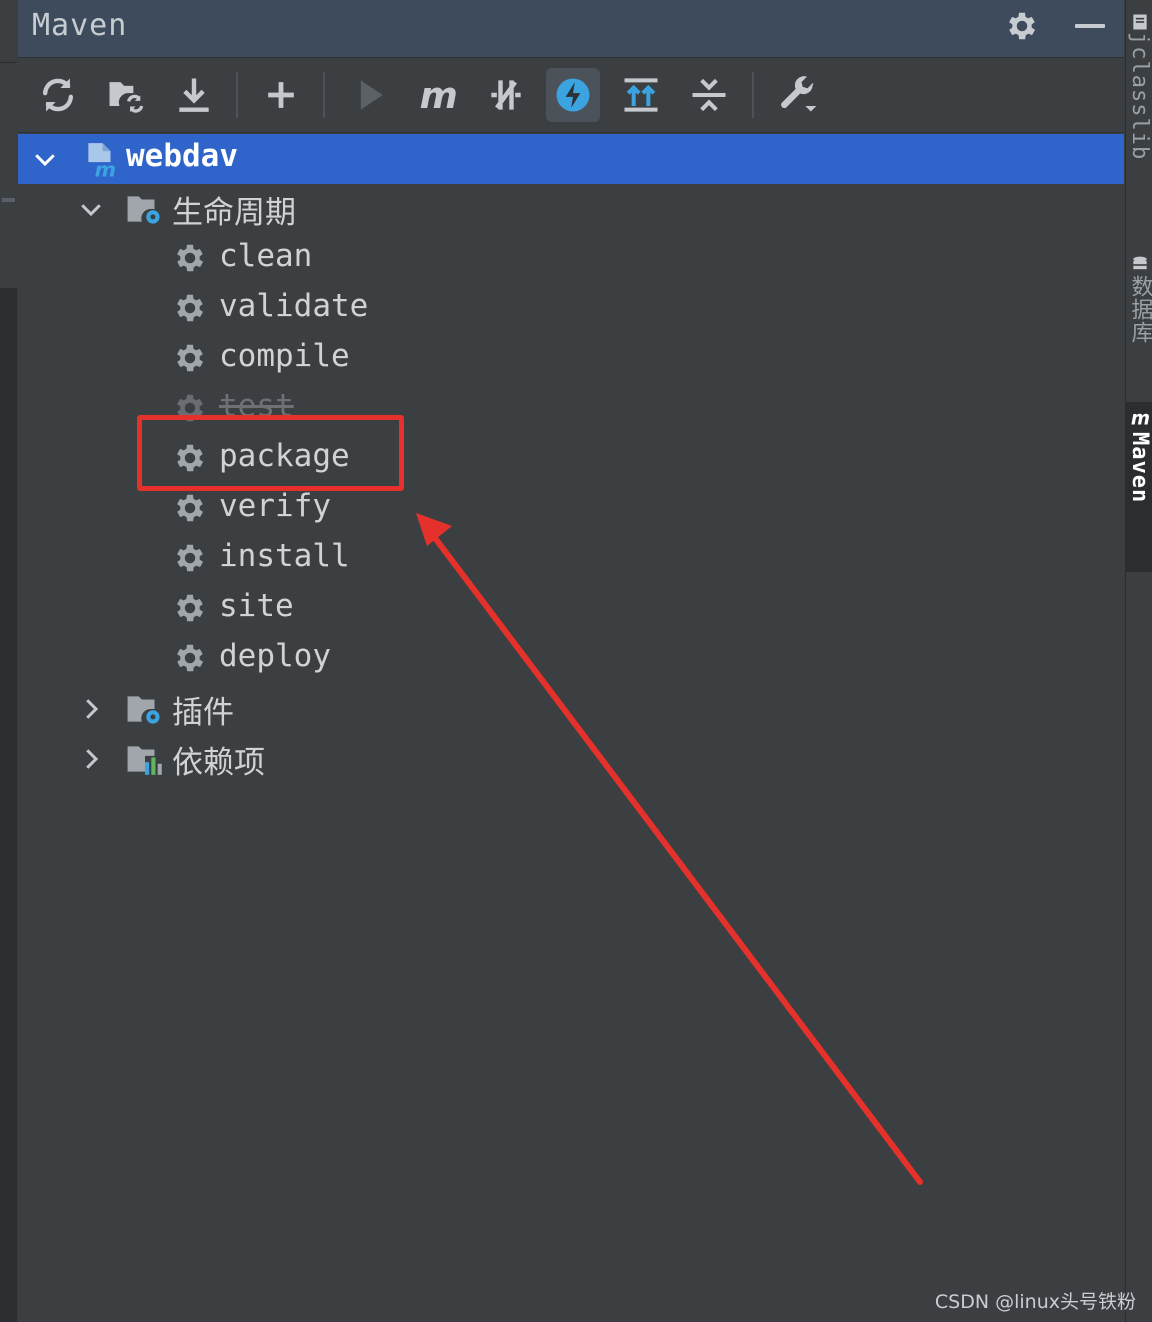  Describe the element at coordinates (571, 159) in the screenshot. I see `tree-row-project: m webdav` at that location.